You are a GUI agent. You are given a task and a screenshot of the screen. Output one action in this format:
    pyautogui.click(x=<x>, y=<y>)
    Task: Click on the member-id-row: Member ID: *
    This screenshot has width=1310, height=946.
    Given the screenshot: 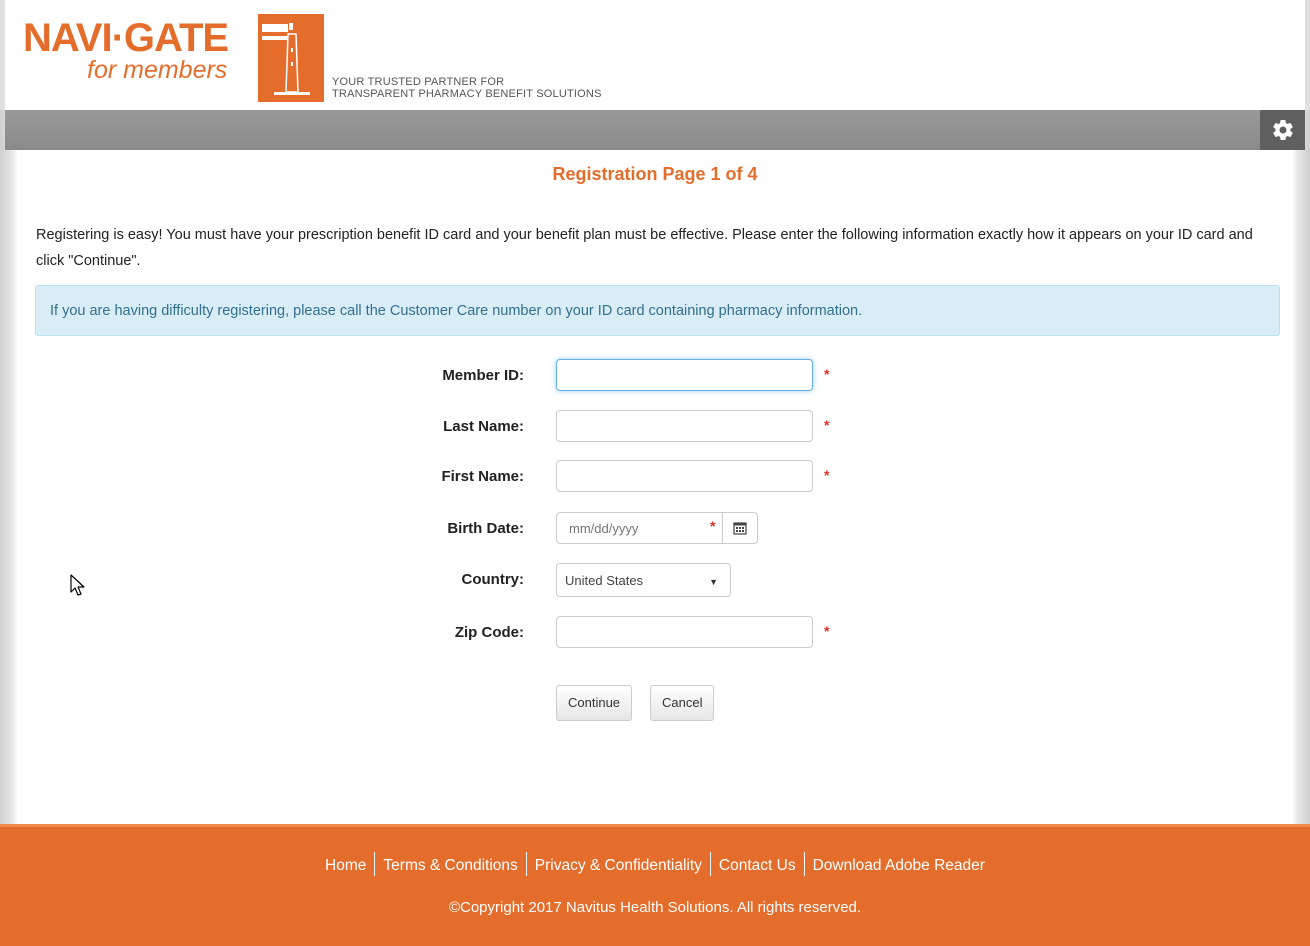 What is the action you would take?
    pyautogui.click(x=655, y=376)
    